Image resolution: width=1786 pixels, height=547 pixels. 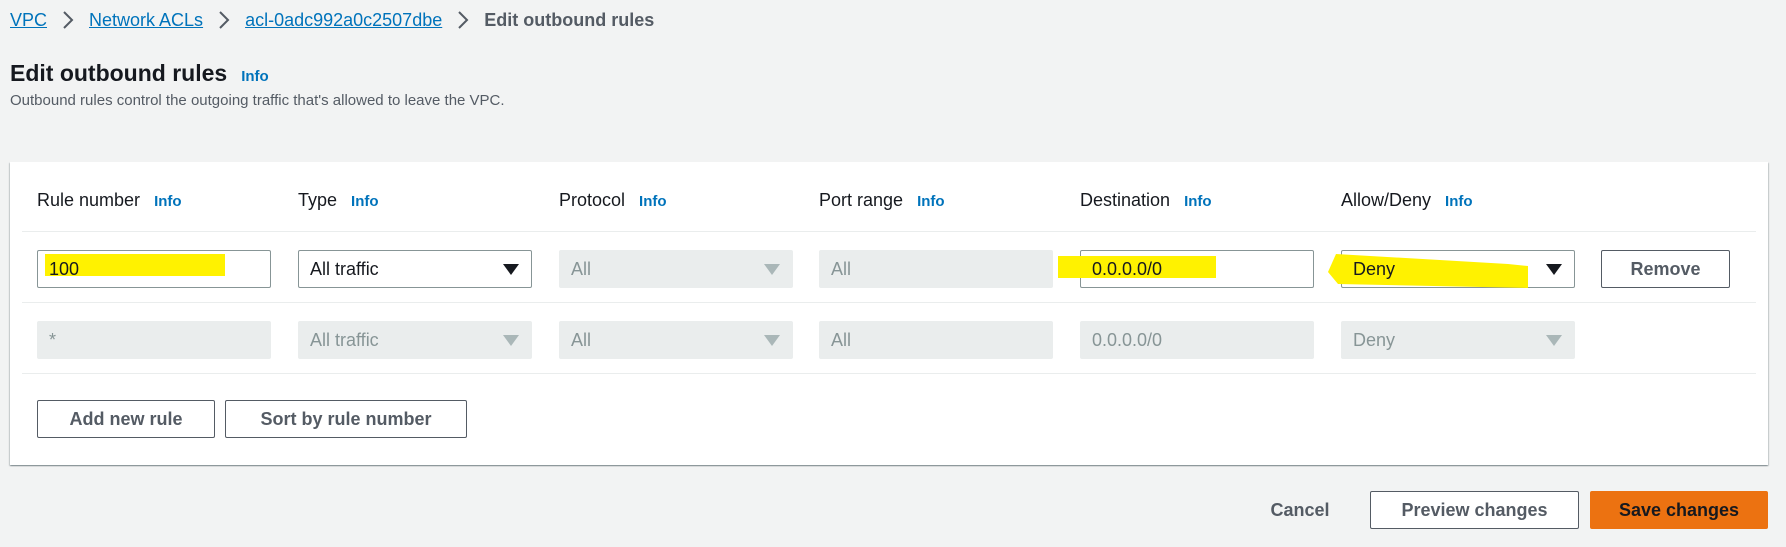 I want to click on port-range-info-link: Info, so click(x=931, y=201).